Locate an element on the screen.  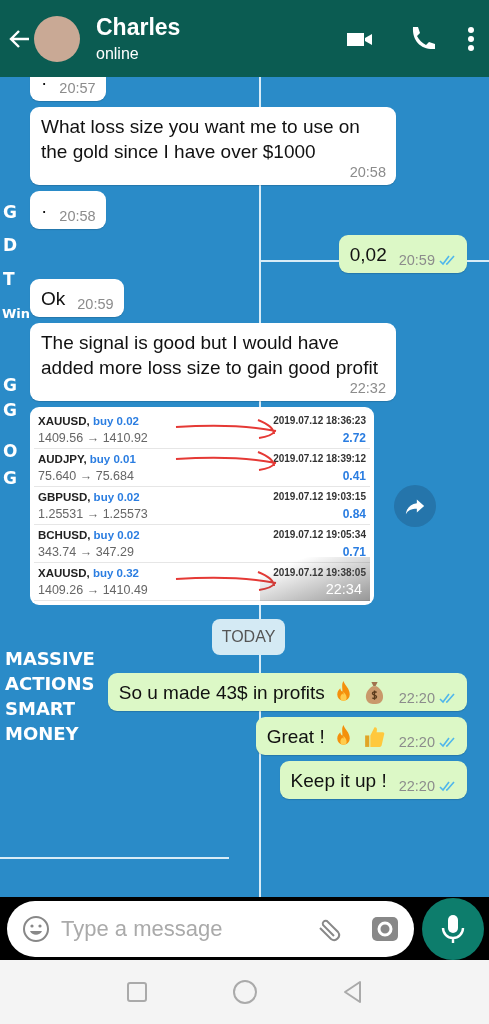
trade-profit: 2.72 is located at coordinates (353, 437).